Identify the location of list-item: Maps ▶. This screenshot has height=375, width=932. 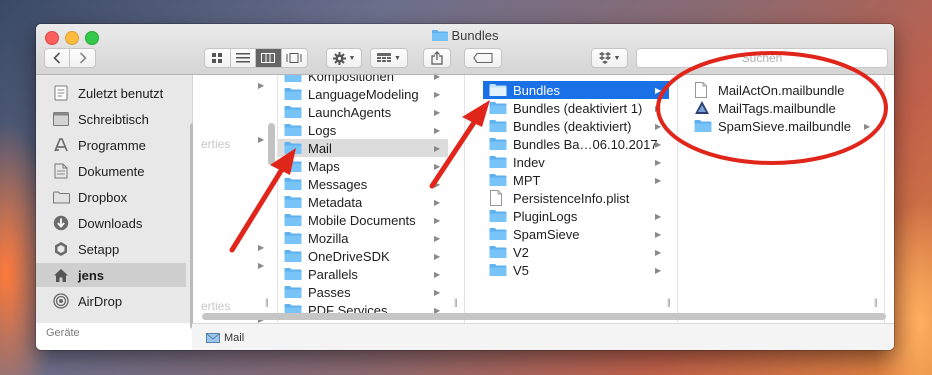
(363, 166).